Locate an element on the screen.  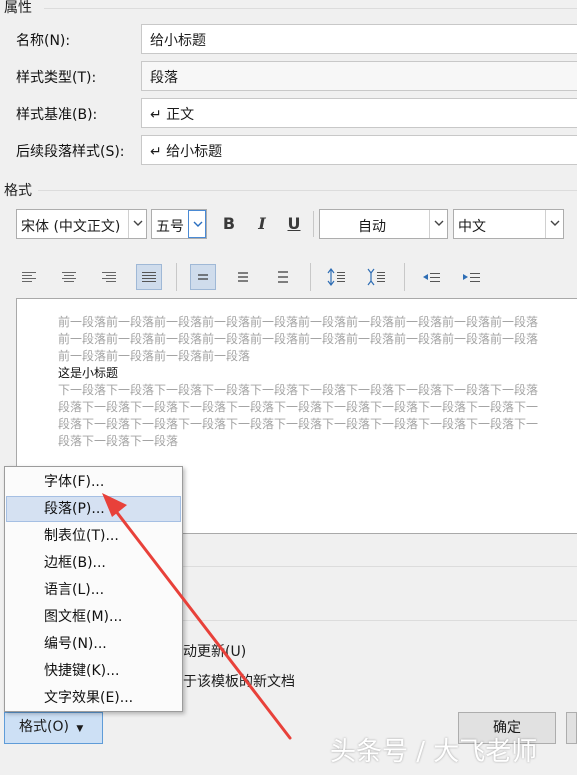
watermark-text: 头条号 / 大飞老师 is located at coordinates (434, 752).